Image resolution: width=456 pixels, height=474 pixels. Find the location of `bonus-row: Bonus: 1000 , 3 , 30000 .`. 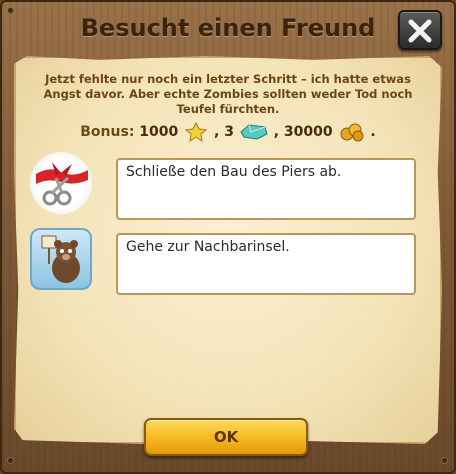

bonus-row: Bonus: 1000 , 3 , 30000 . is located at coordinates (228, 132).